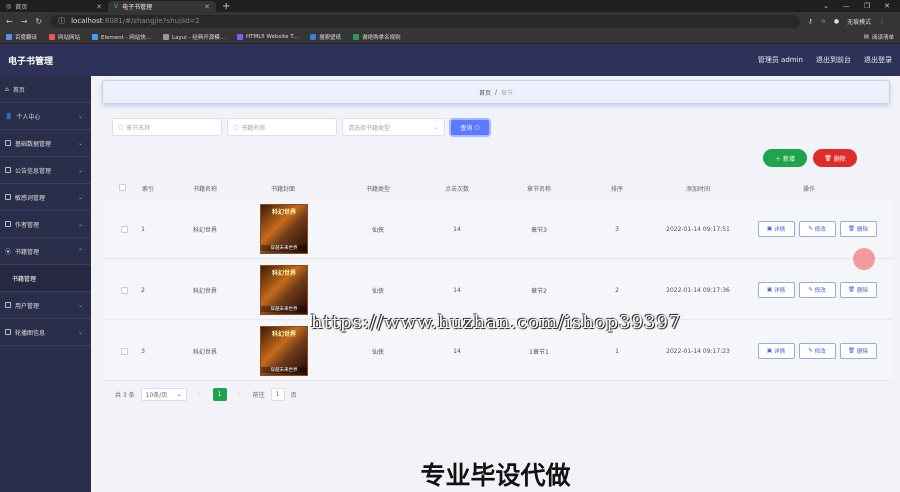 The height and width of the screenshot is (492, 900). Describe the element at coordinates (878, 60) in the screenshot. I see `logout-link: 退出登录` at that location.